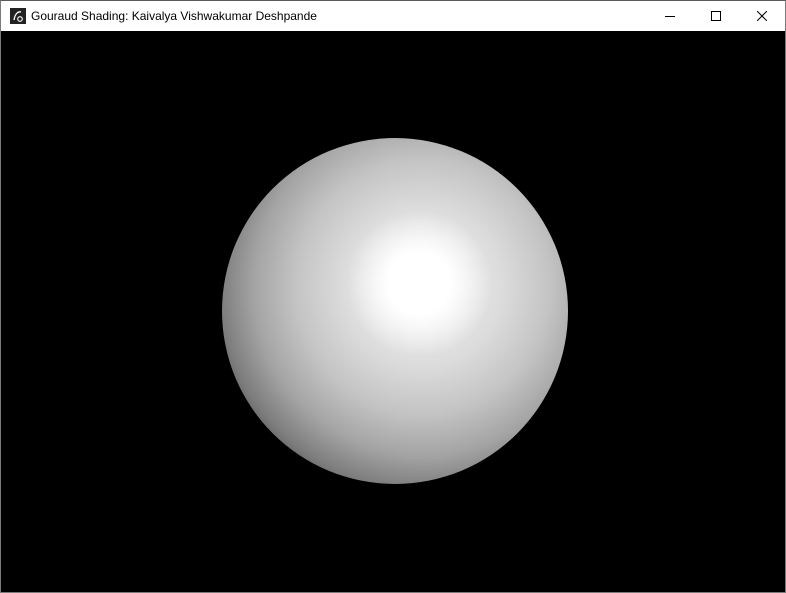 The height and width of the screenshot is (593, 786). I want to click on close-icon, so click(762, 16).